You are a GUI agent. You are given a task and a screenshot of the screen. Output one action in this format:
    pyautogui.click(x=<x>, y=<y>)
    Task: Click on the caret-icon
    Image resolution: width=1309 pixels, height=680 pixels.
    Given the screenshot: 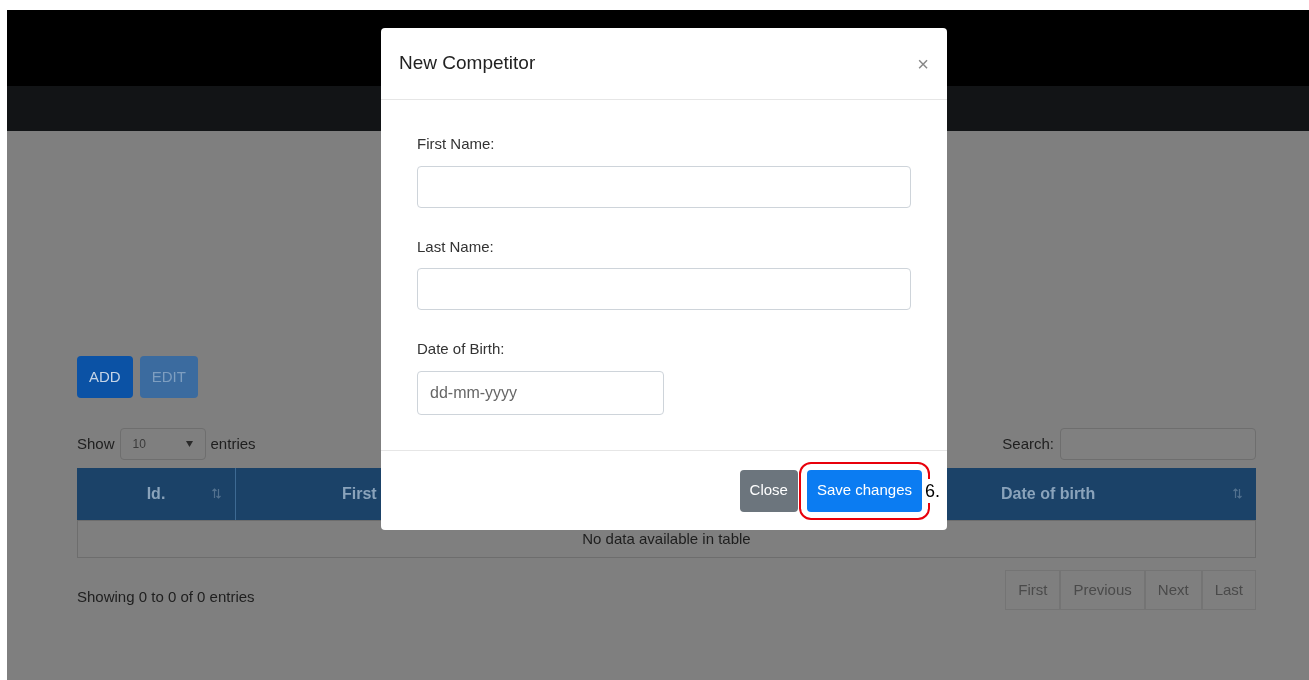 What is the action you would take?
    pyautogui.click(x=189, y=444)
    